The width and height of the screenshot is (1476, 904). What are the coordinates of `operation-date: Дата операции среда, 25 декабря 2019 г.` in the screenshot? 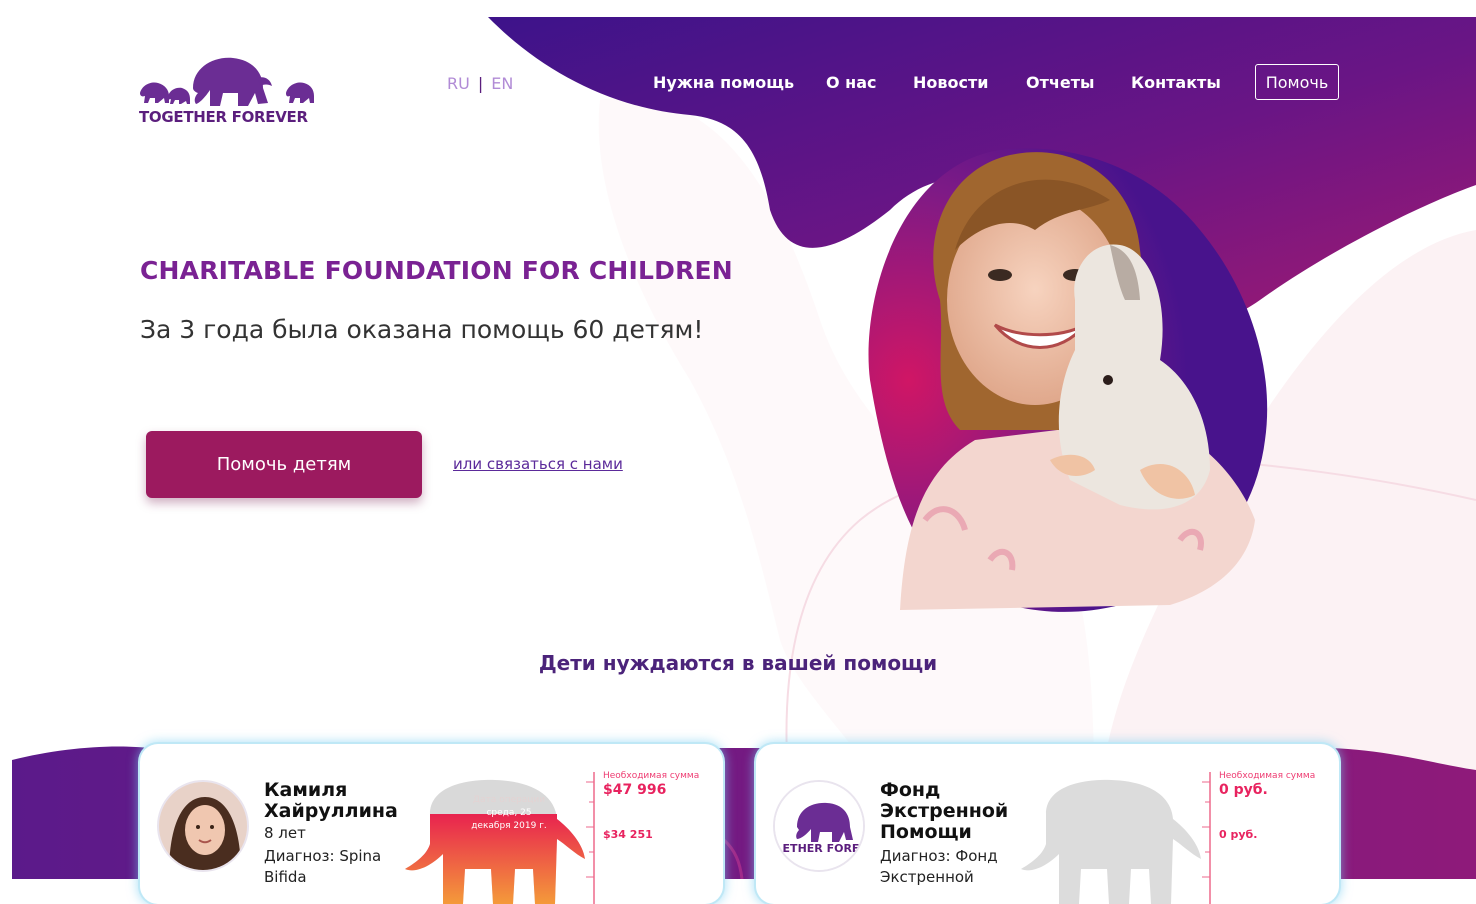 It's located at (509, 813).